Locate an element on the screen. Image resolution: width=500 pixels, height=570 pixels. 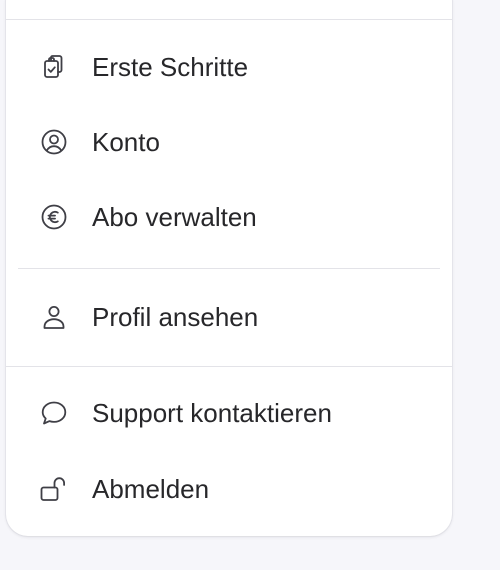
menu-item-label: Erste Schritte is located at coordinates (170, 67).